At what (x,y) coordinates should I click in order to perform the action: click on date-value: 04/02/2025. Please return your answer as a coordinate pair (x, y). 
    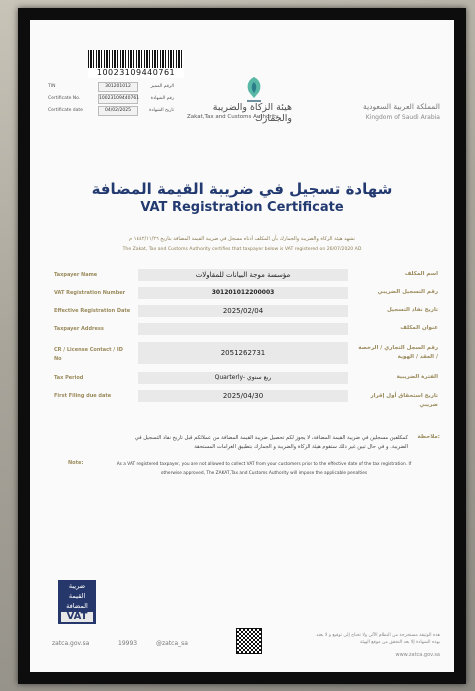
    Looking at the image, I should click on (118, 111).